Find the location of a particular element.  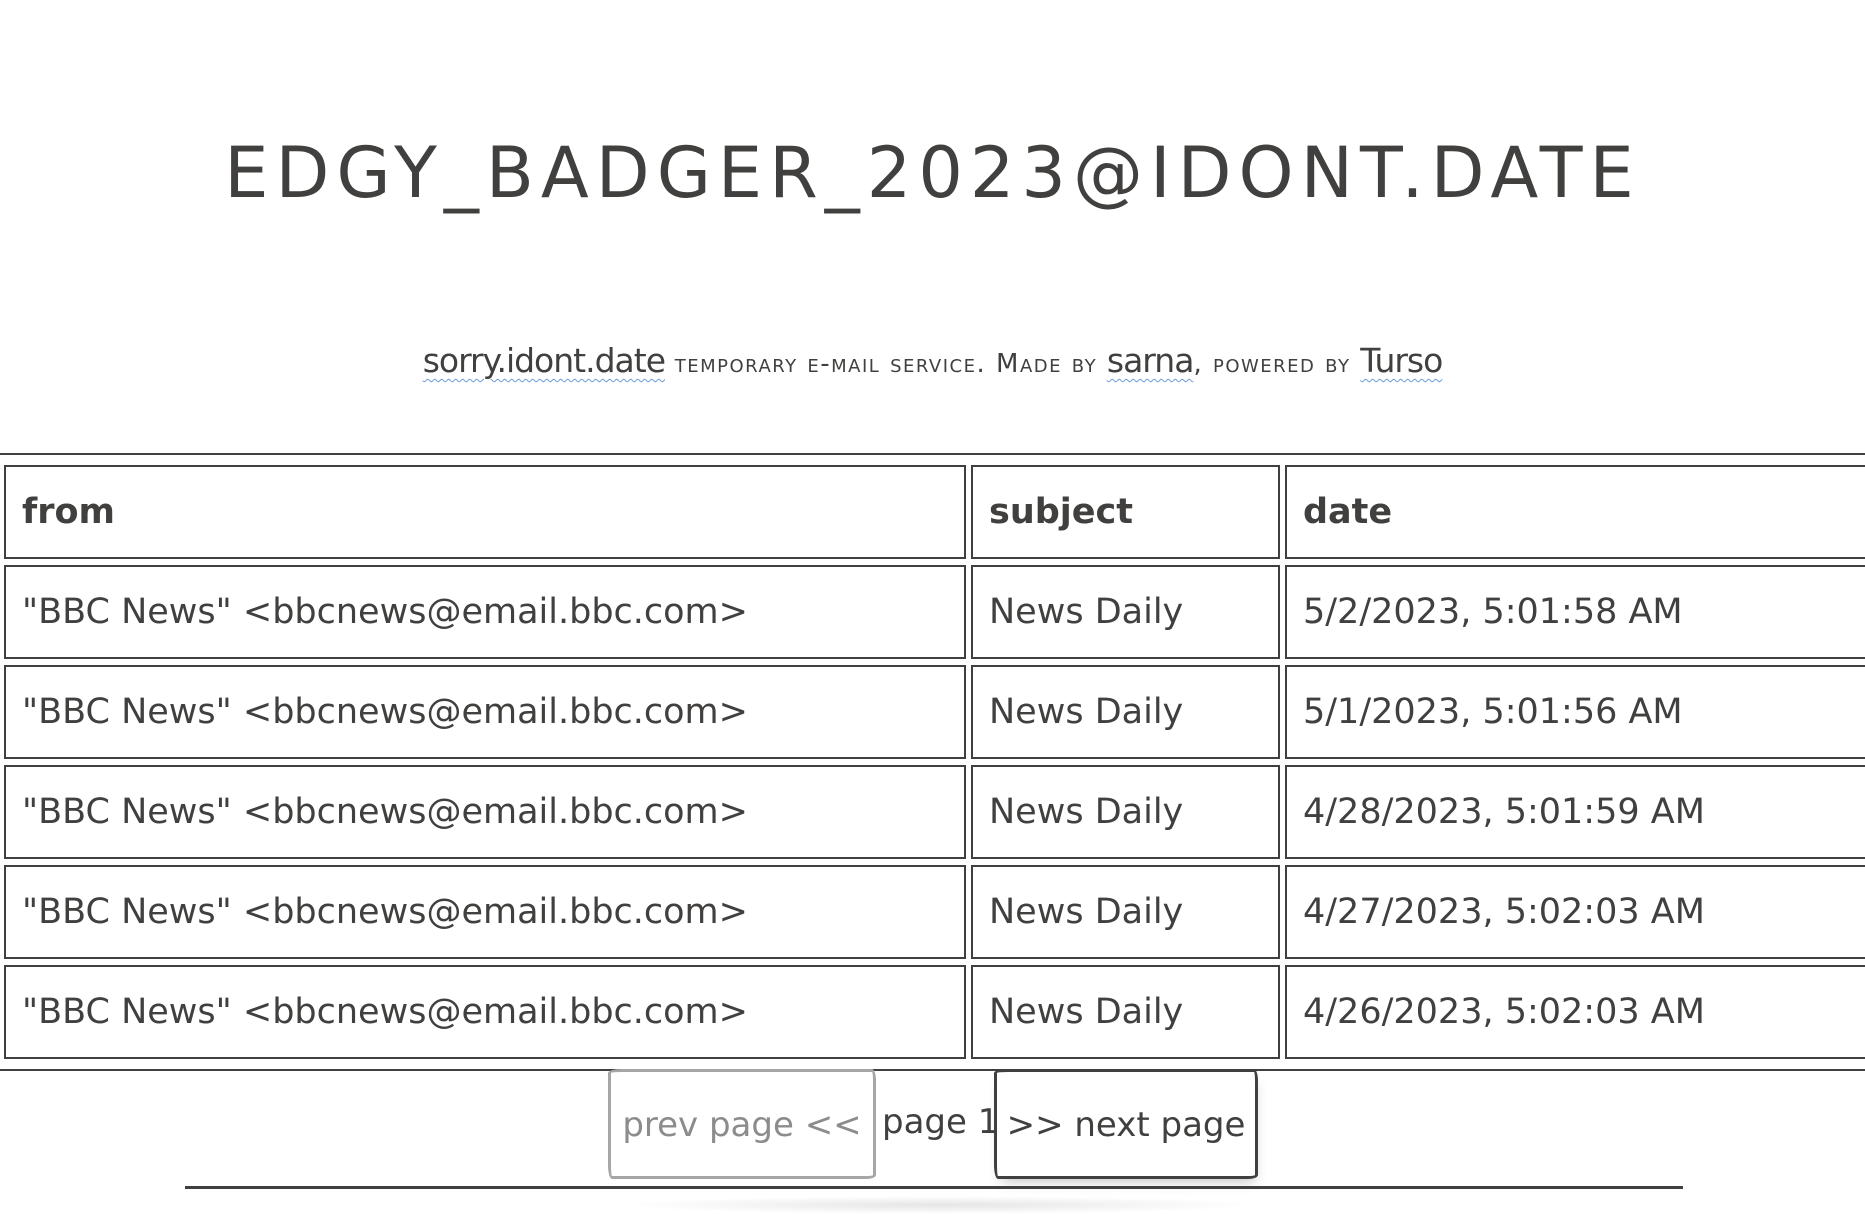

pagination: prev page << page 1 >> next page is located at coordinates (932, 1124).